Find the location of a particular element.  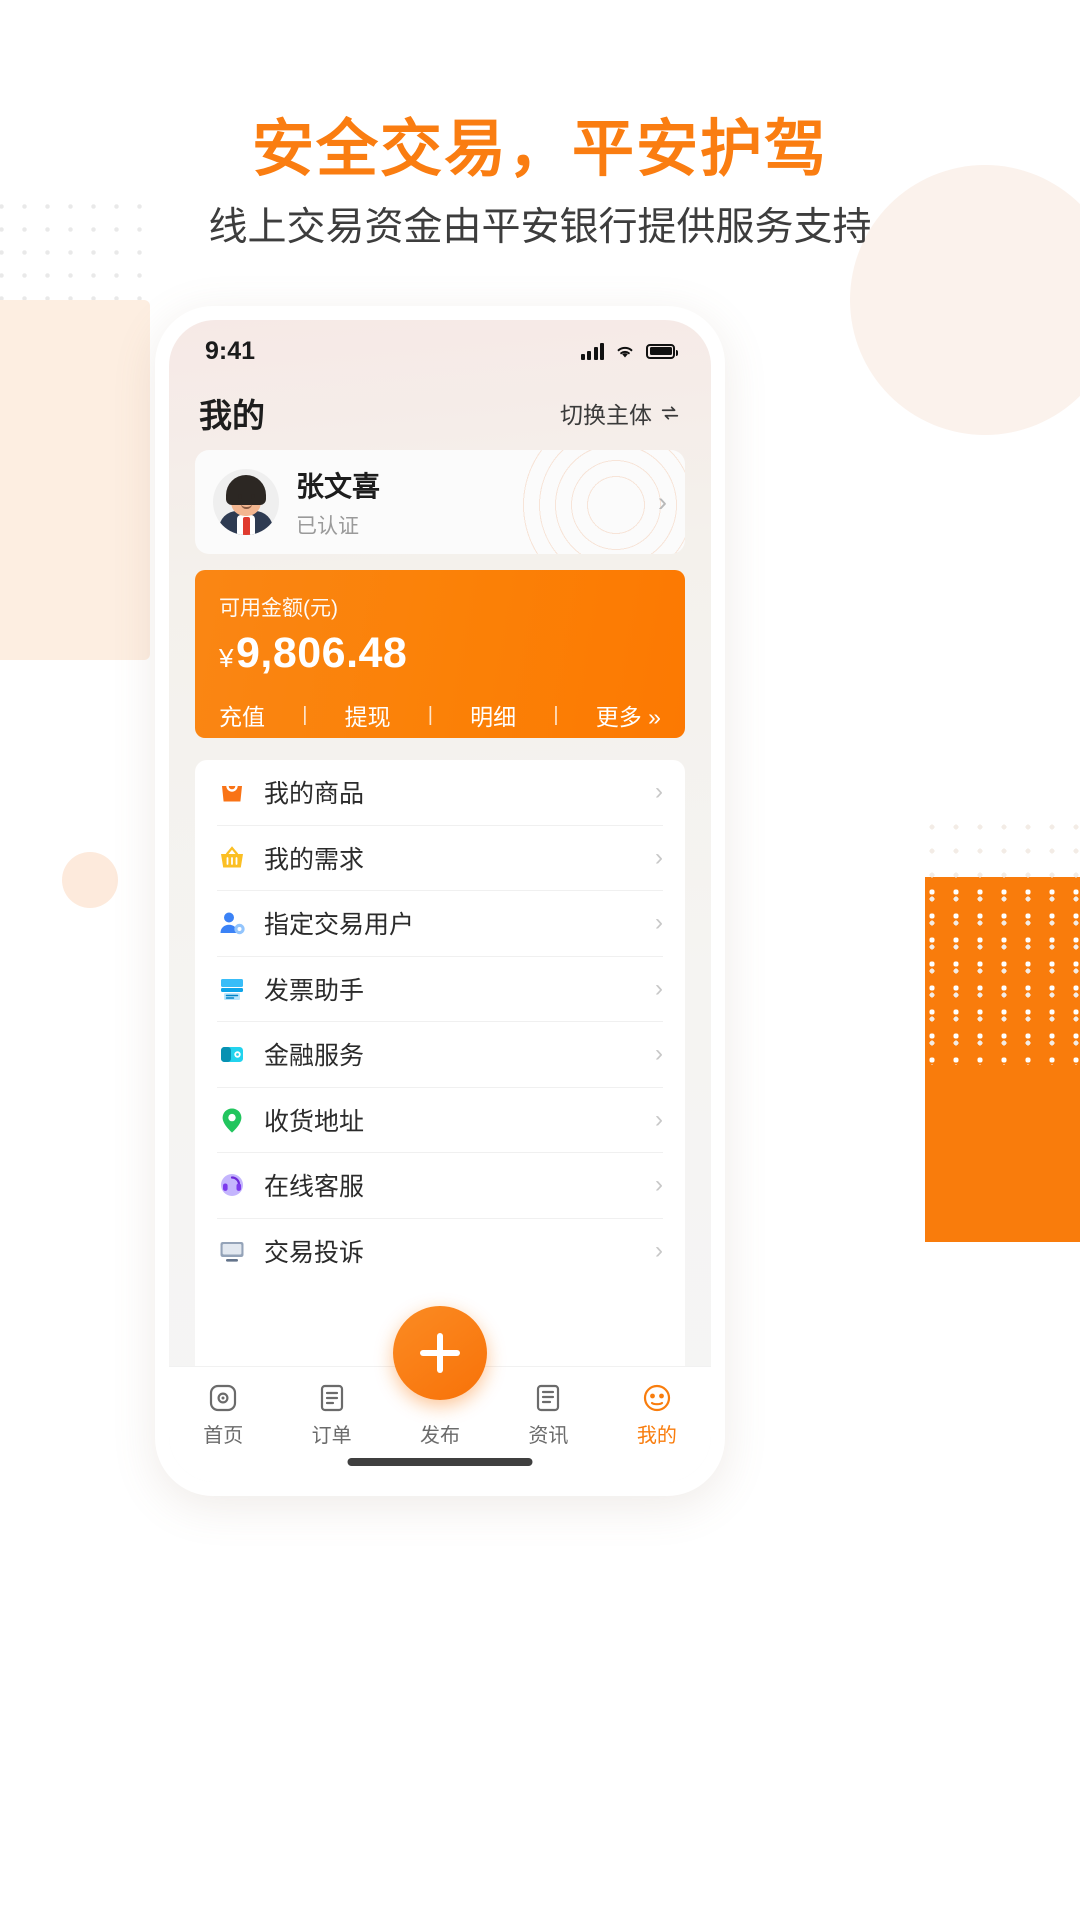

tab-label: 发布 is located at coordinates (440, 1436).